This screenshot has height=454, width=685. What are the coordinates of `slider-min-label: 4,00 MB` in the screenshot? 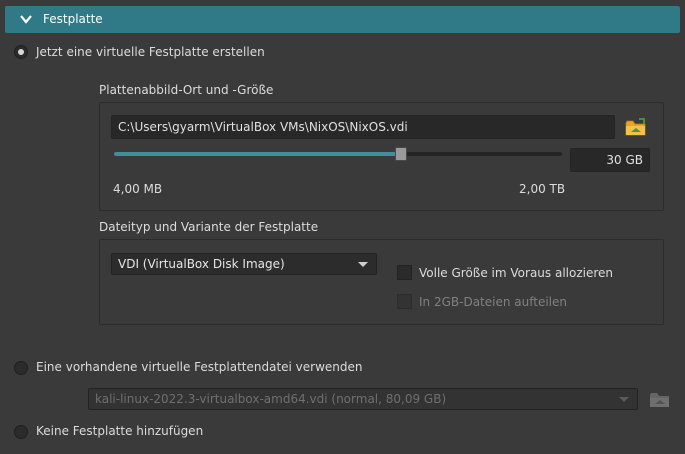 It's located at (138, 189).